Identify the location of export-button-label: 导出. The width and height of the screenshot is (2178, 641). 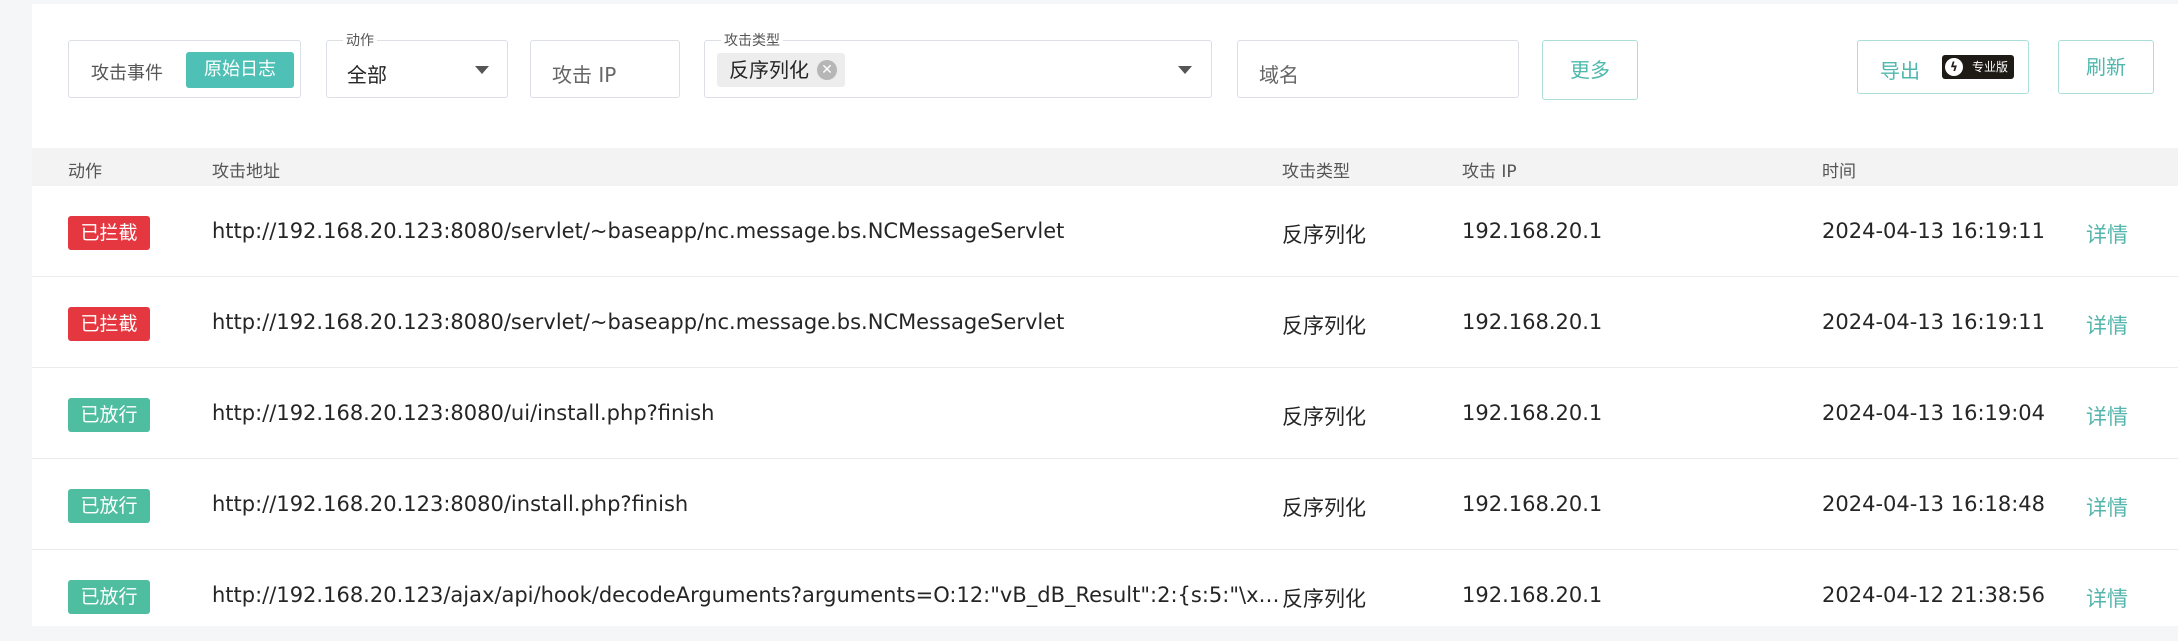
(1900, 71).